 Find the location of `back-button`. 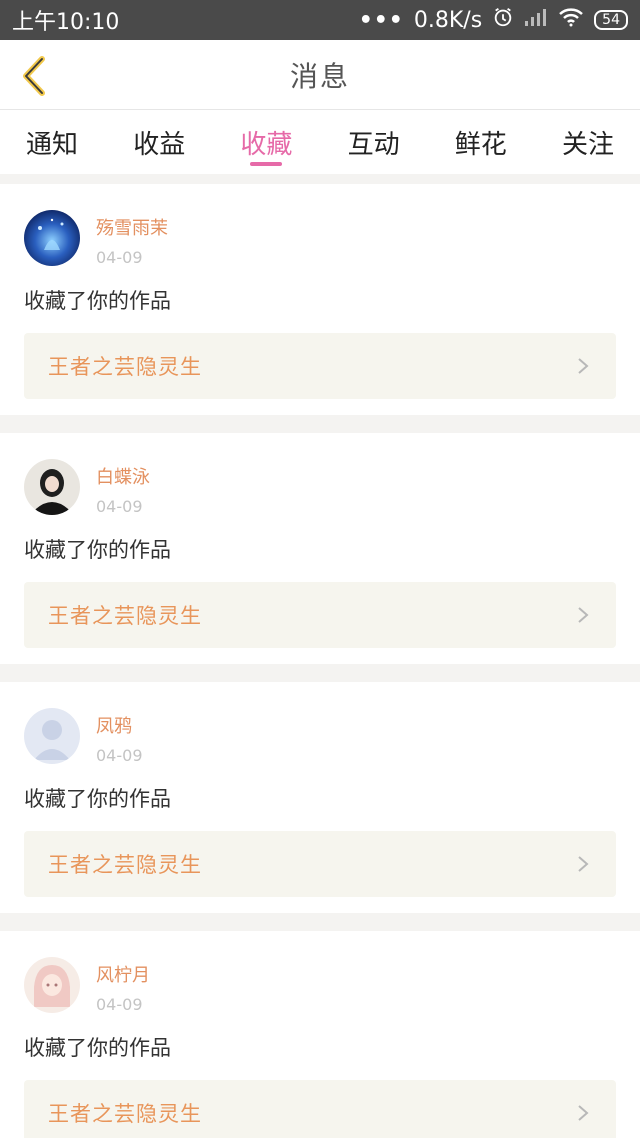

back-button is located at coordinates (34, 76).